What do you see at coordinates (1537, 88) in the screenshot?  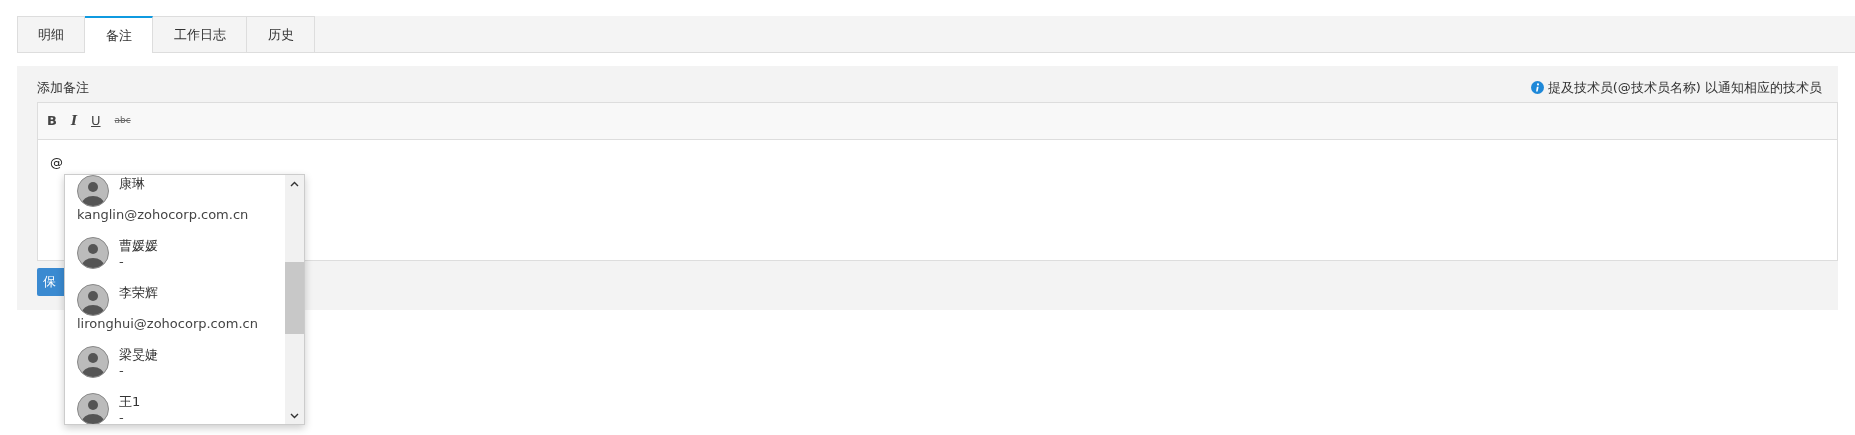 I see `info-icon` at bounding box center [1537, 88].